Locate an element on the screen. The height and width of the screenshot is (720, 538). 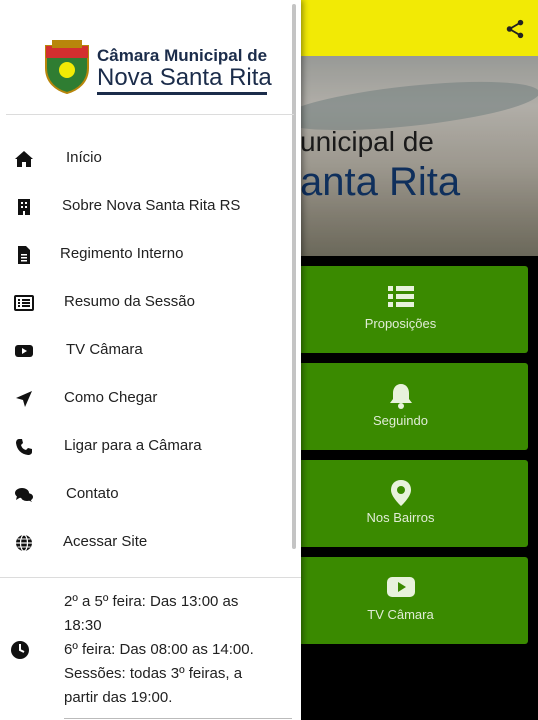
tile-proposicoes: Proposições is located at coordinates (400, 309).